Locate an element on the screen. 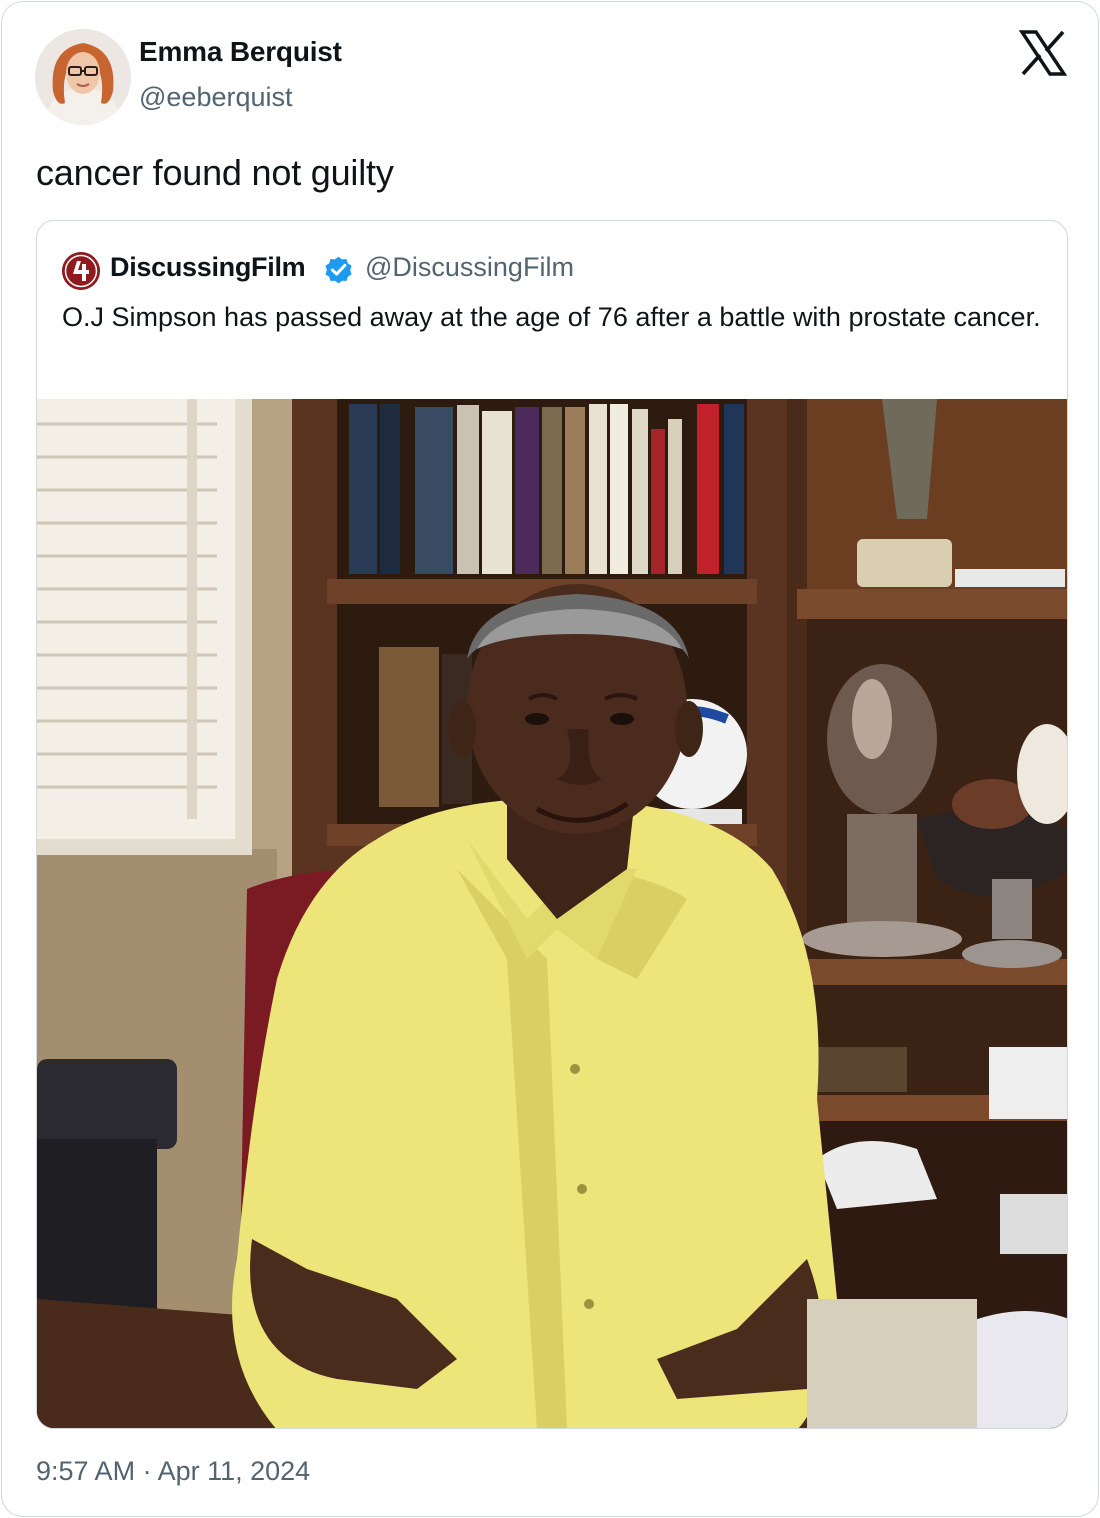  verified-badge-icon is located at coordinates (338, 270).